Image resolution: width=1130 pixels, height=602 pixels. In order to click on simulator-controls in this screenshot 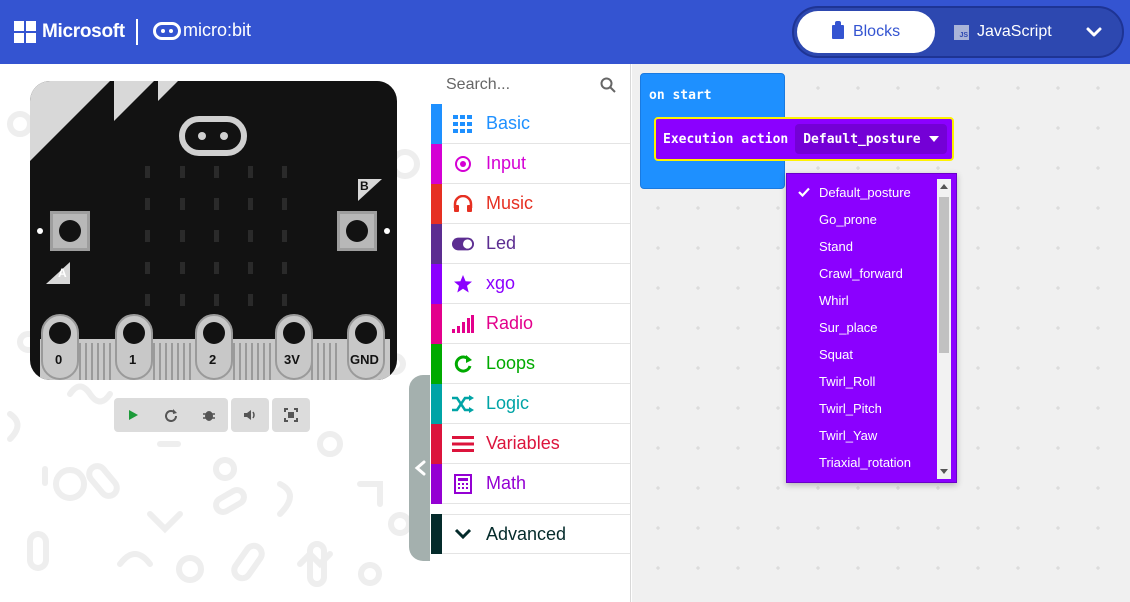, I will do `click(212, 415)`.